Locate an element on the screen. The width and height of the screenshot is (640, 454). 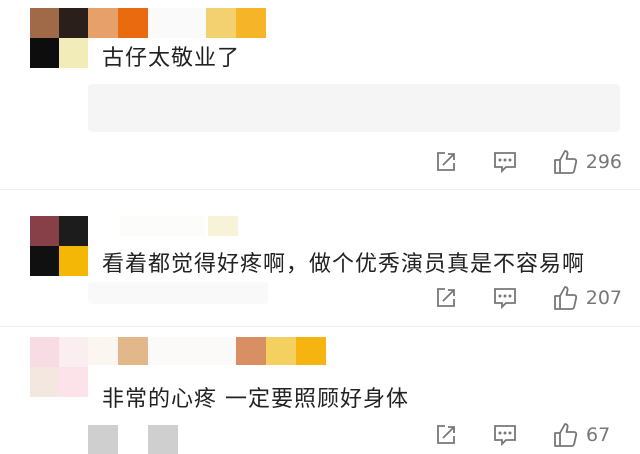
comment-text: 古仔太敬业了 is located at coordinates (171, 58).